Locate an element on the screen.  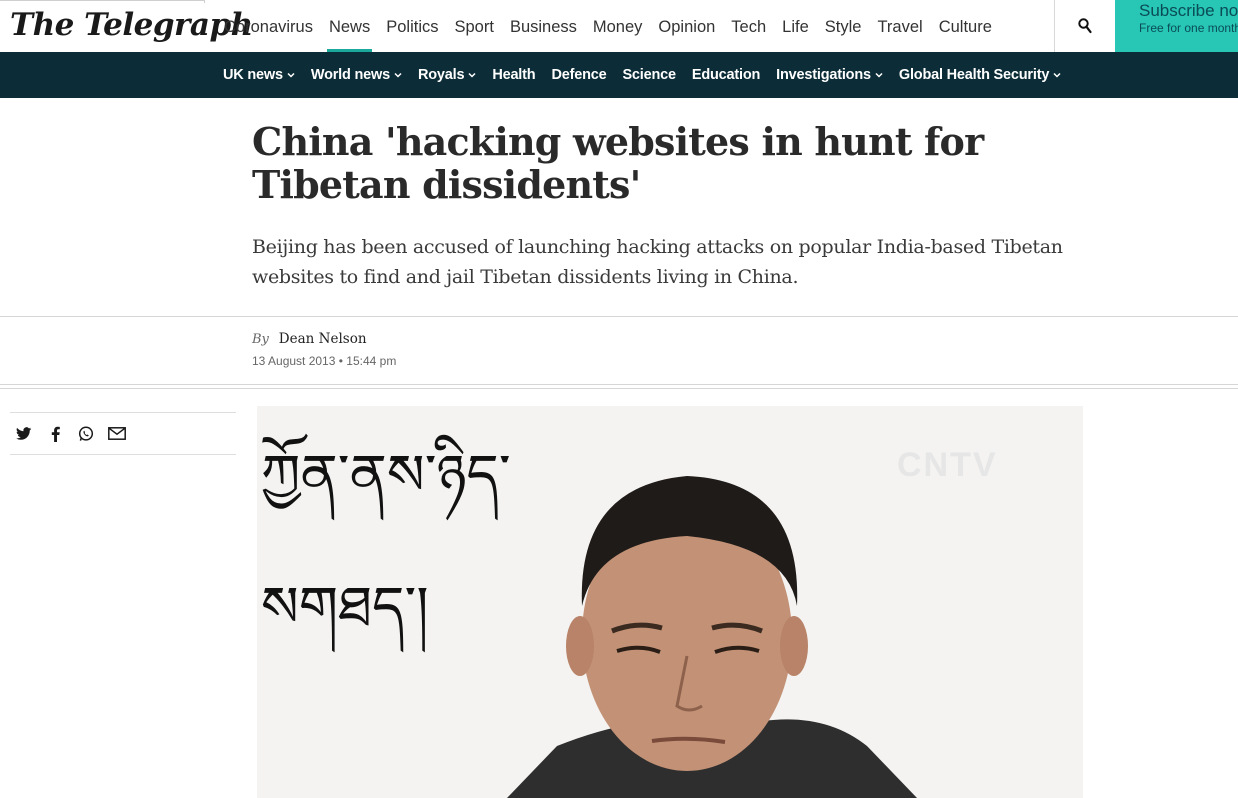
section-nav-label: UK news is located at coordinates (253, 75).